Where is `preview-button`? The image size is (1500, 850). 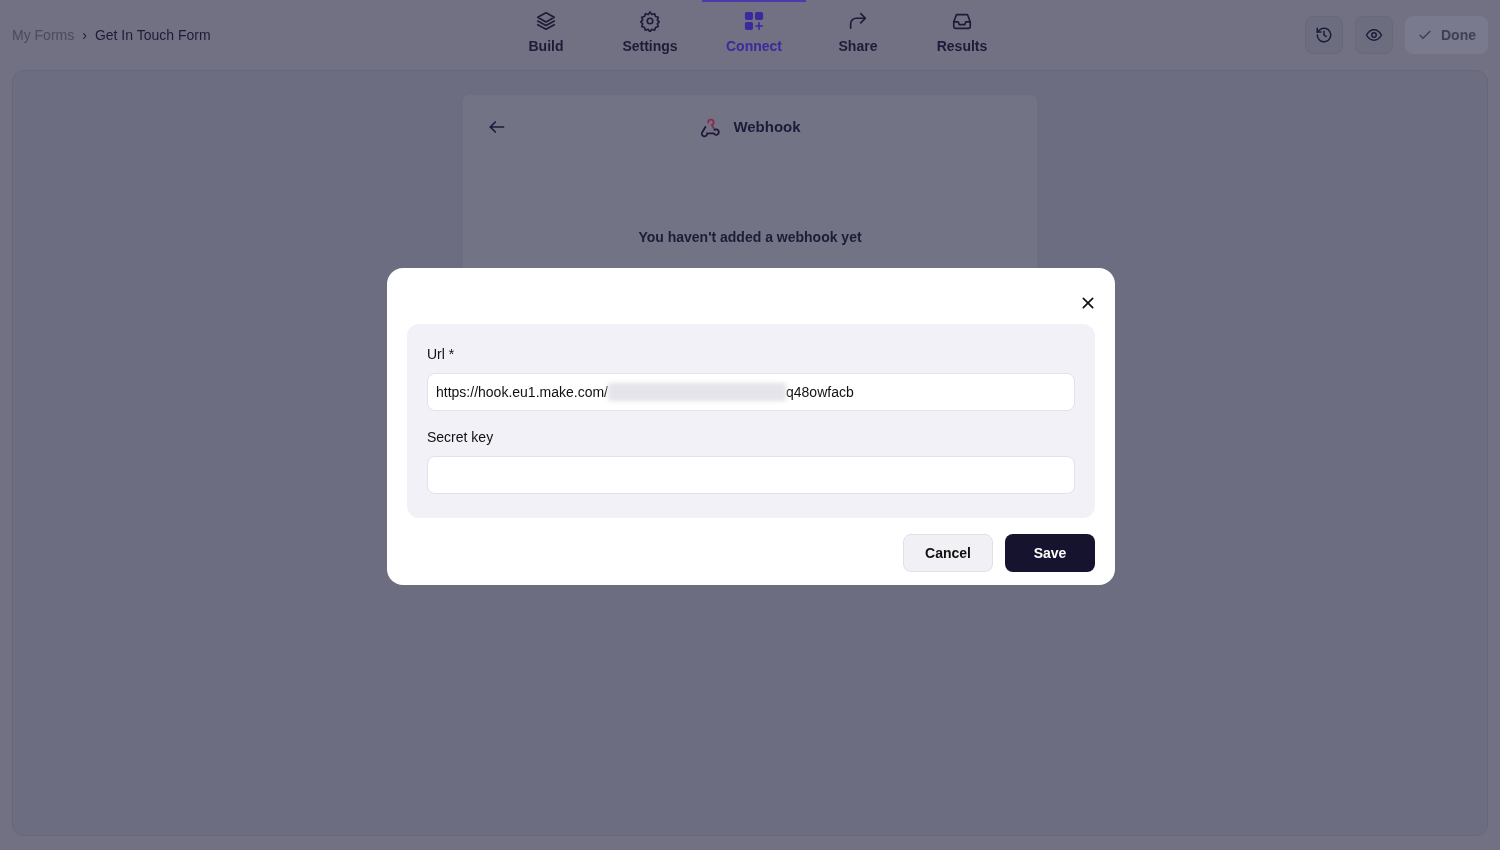 preview-button is located at coordinates (1374, 35).